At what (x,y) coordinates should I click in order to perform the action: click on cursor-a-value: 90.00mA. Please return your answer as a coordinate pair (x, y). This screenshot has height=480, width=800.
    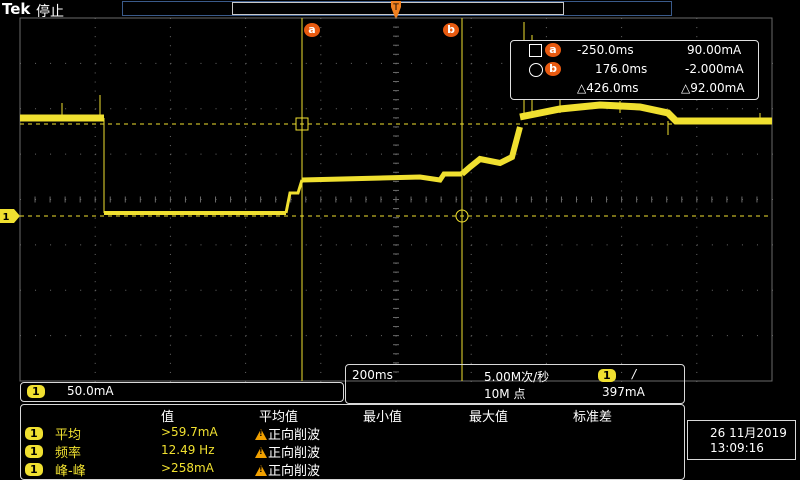
    Looking at the image, I should click on (714, 50).